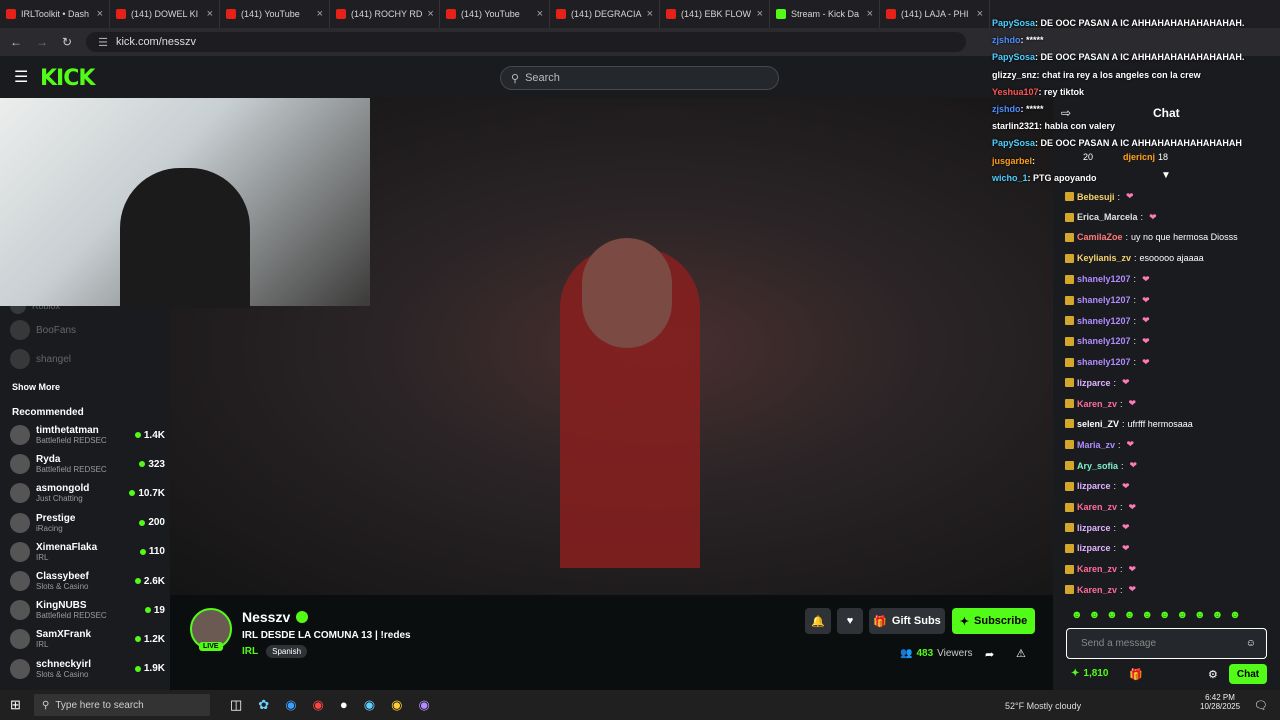 This screenshot has height=720, width=1280. Describe the element at coordinates (993, 621) in the screenshot. I see `subscribe-button: ✦ Subscribe` at that location.